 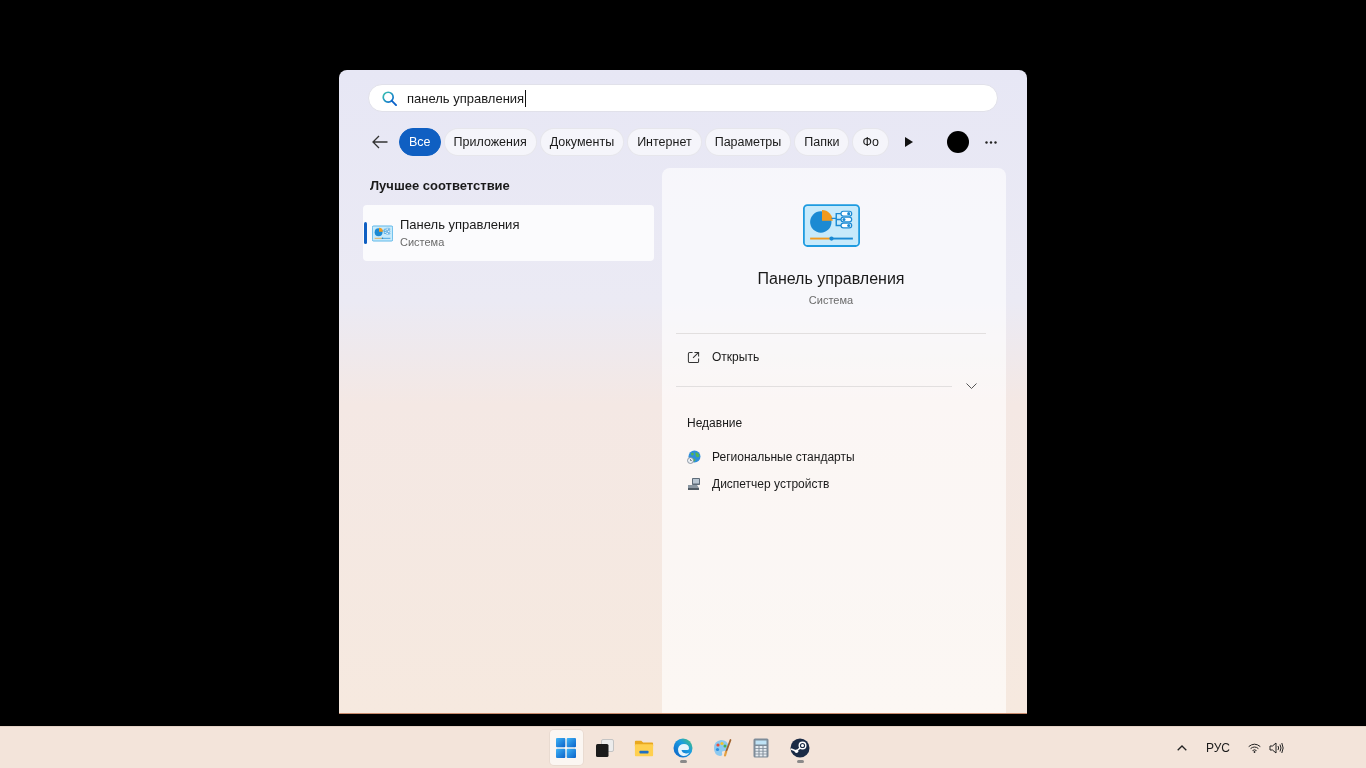 I want to click on chevron-down-icon, so click(x=971, y=386).